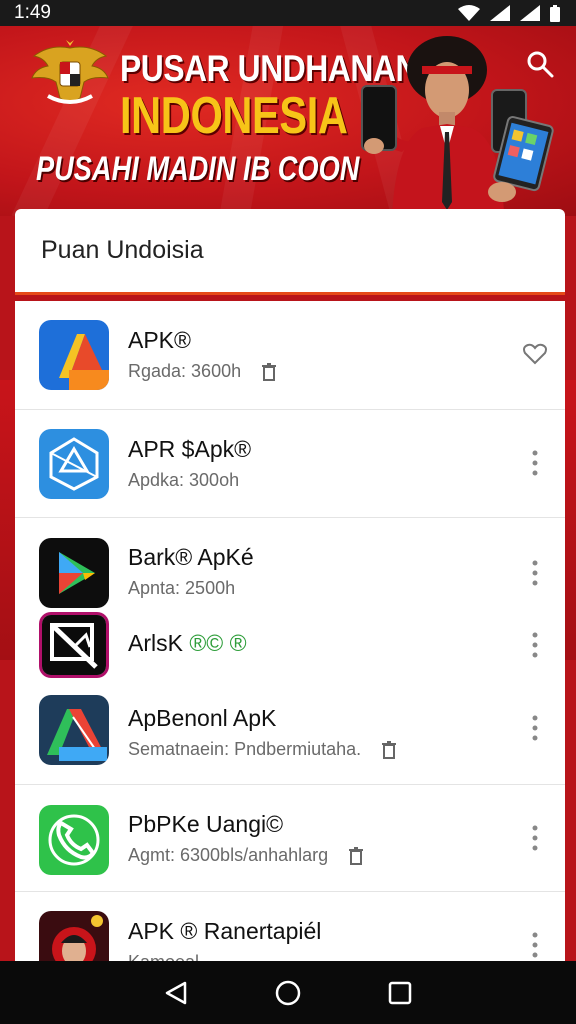 The height and width of the screenshot is (1024, 576). Describe the element at coordinates (500, 13) in the screenshot. I see `signal-icon` at that location.